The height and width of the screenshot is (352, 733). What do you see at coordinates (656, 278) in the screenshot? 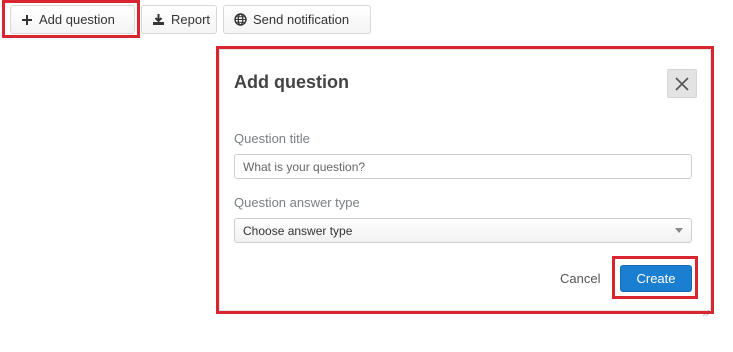
I see `create-button: Create` at bounding box center [656, 278].